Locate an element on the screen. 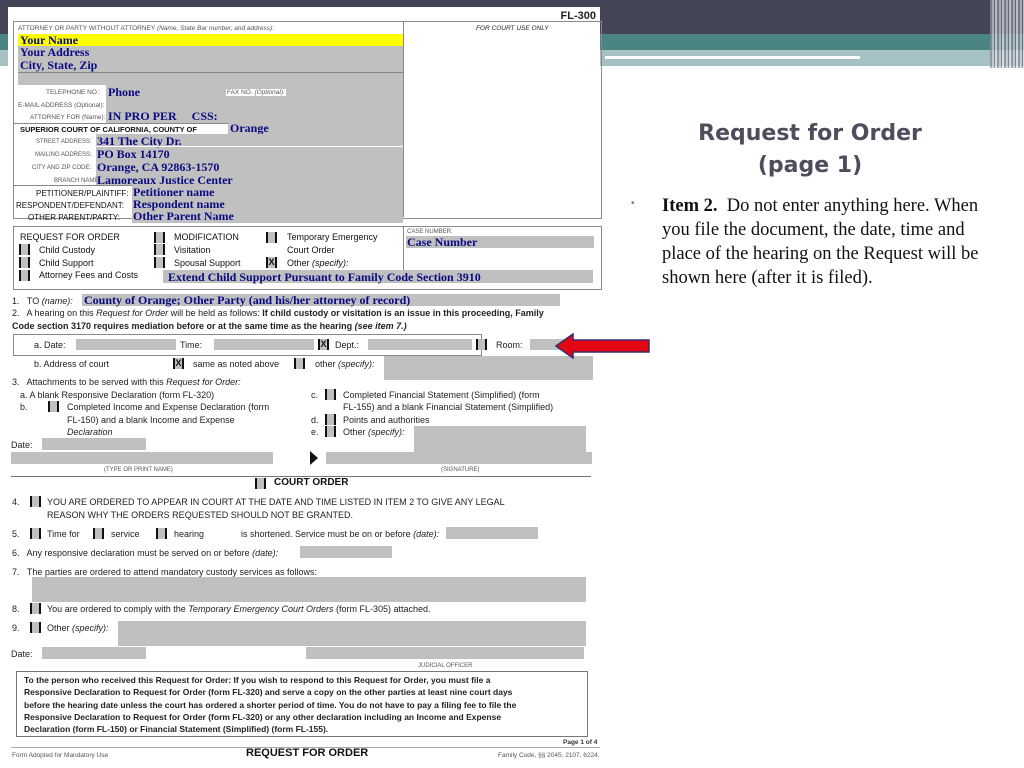 This screenshot has width=1024, height=768. item9-num: 9. is located at coordinates (16, 628).